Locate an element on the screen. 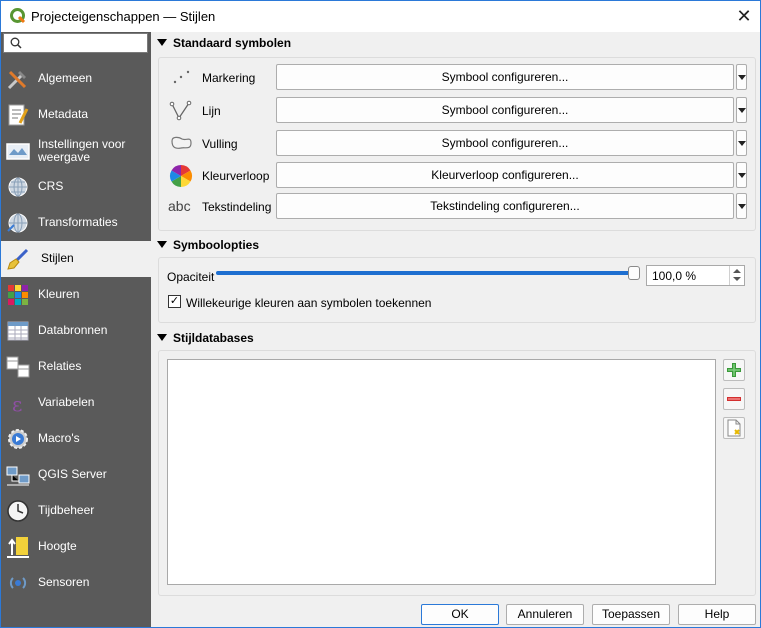 Image resolution: width=761 pixels, height=628 pixels. section-title: Stijldatabases is located at coordinates (213, 338).